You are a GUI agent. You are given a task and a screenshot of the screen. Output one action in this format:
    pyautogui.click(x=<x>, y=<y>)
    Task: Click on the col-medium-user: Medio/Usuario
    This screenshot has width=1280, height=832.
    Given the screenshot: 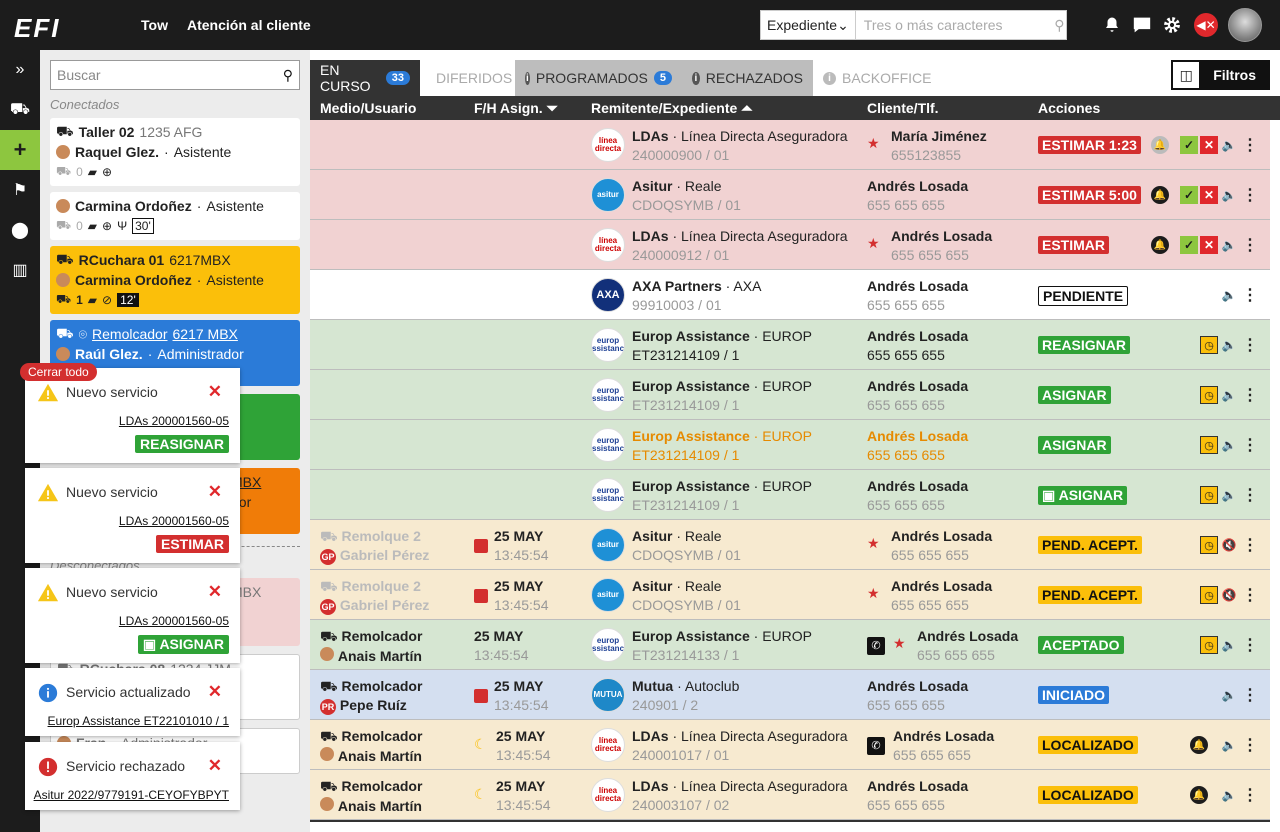 What is the action you would take?
    pyautogui.click(x=368, y=108)
    